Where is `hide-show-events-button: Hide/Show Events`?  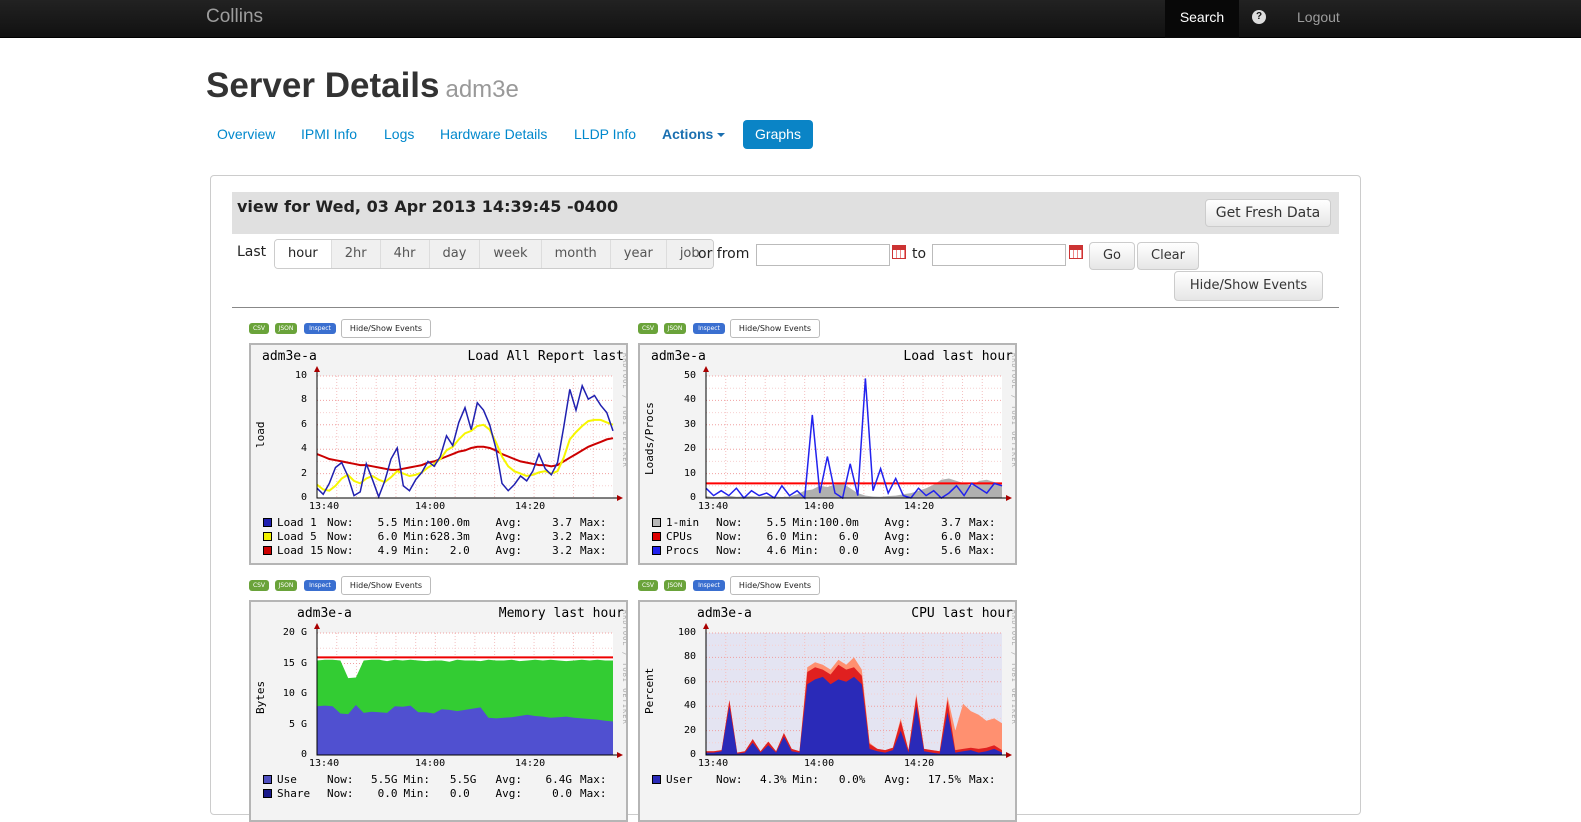 hide-show-events-button: Hide/Show Events is located at coordinates (1248, 286).